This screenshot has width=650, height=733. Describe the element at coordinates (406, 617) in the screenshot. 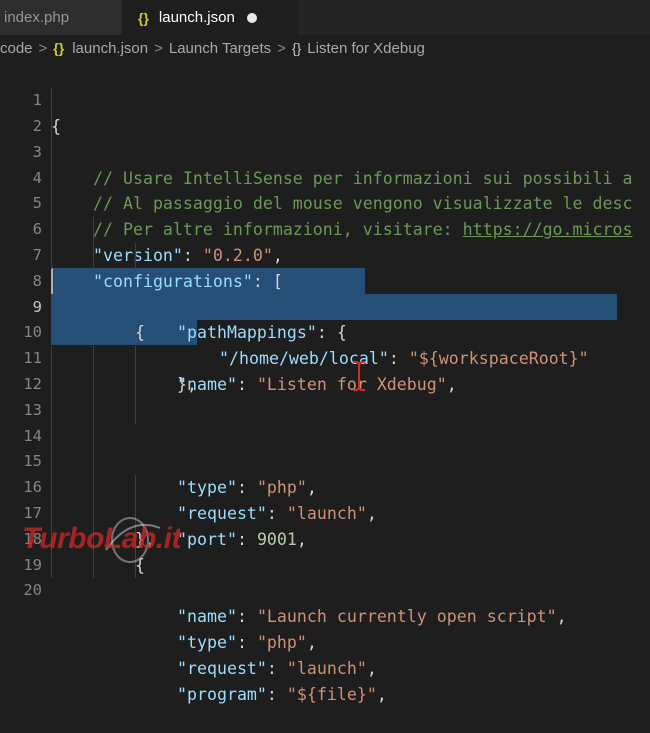

I see `json-string: "Launch currently open script"` at that location.